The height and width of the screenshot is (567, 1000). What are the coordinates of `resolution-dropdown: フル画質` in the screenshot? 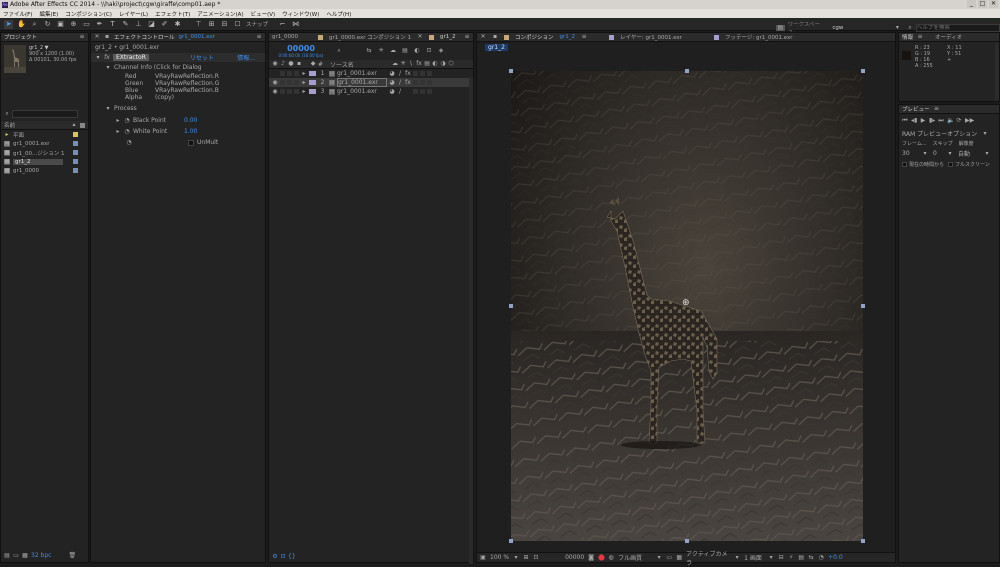 It's located at (635, 557).